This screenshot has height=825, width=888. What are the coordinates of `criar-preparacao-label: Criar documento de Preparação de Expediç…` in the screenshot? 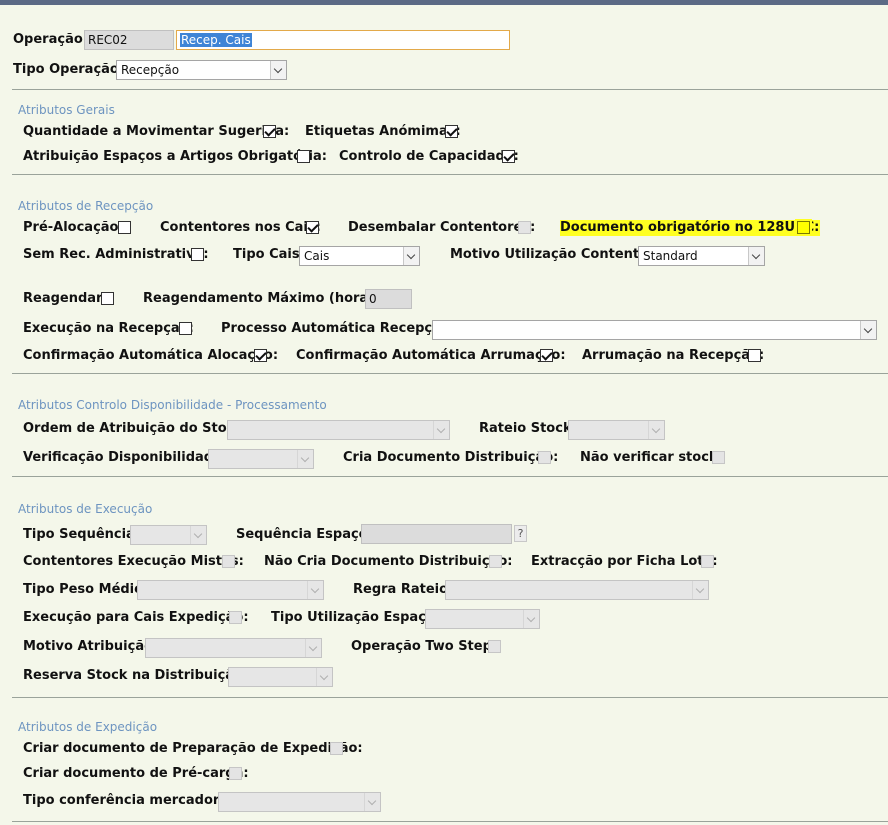 It's located at (193, 748).